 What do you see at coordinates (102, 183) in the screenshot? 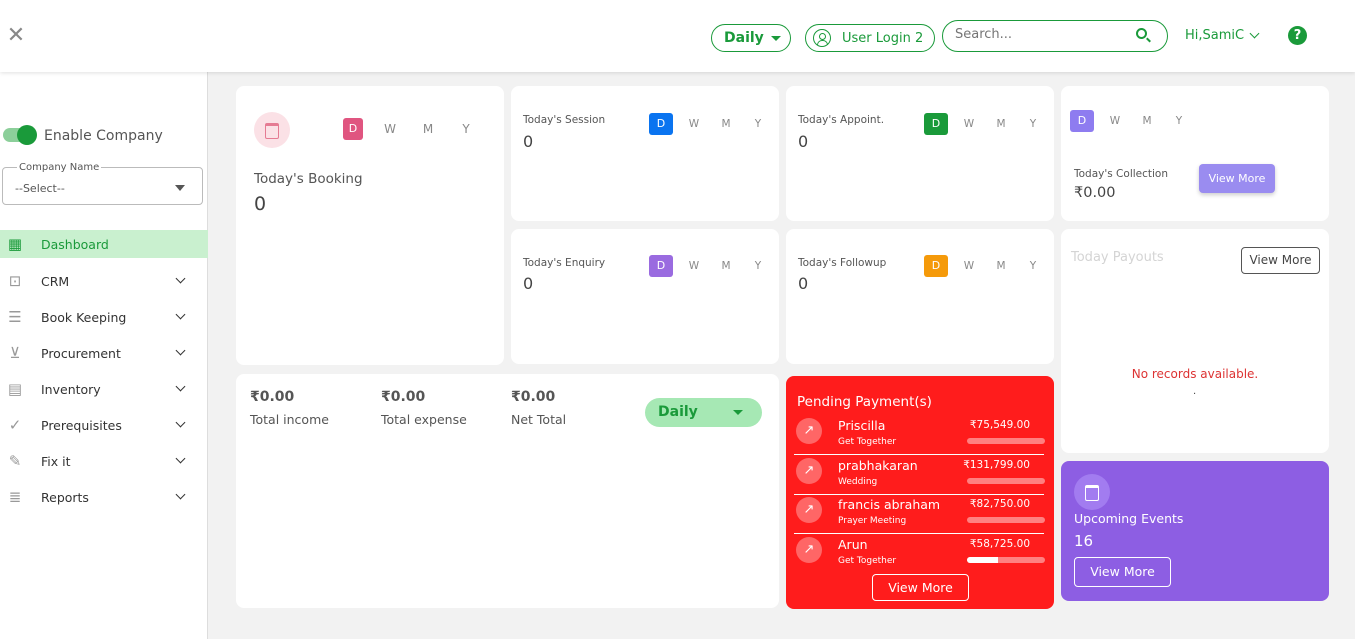
I see `company-select: Company Name --Select--` at bounding box center [102, 183].